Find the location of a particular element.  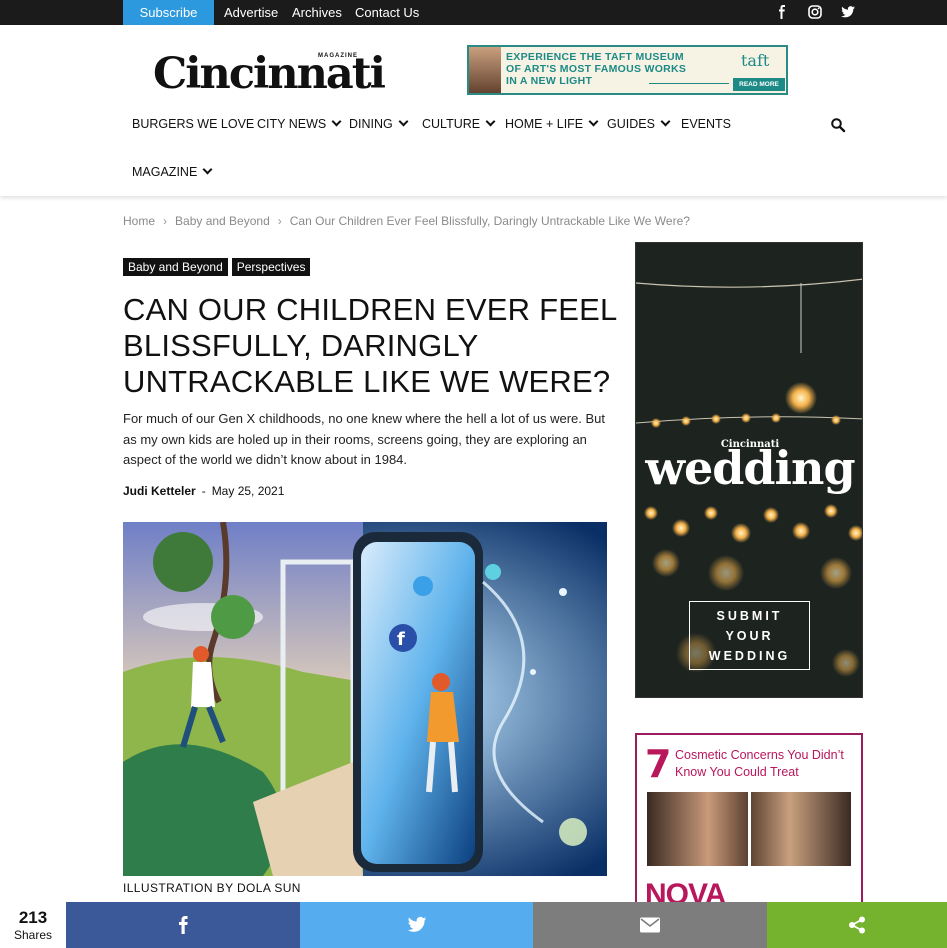

before-after-photo is located at coordinates (749, 829).